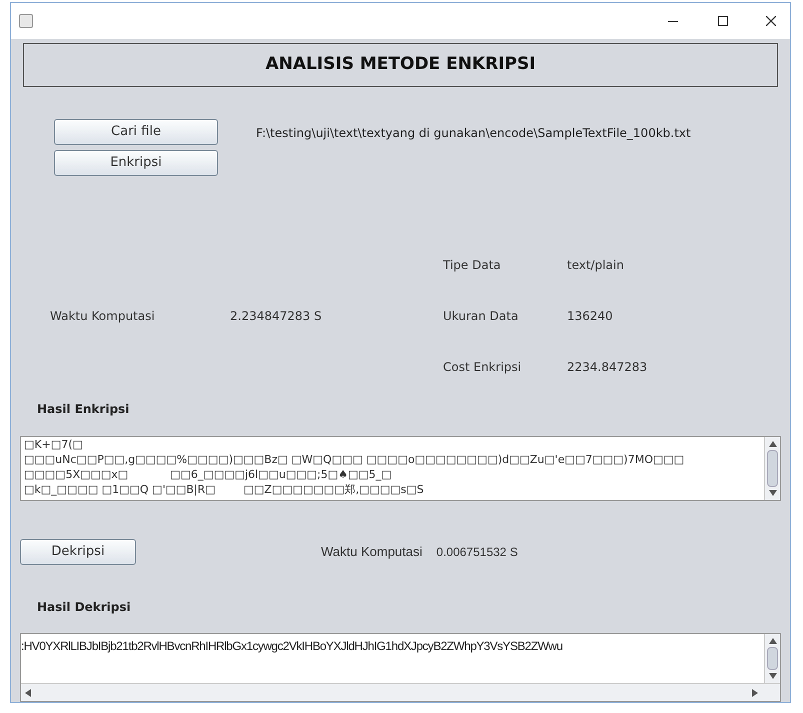 This screenshot has height=713, width=803. Describe the element at coordinates (84, 607) in the screenshot. I see `decryption-result-label: Hasil Dekripsi` at that location.